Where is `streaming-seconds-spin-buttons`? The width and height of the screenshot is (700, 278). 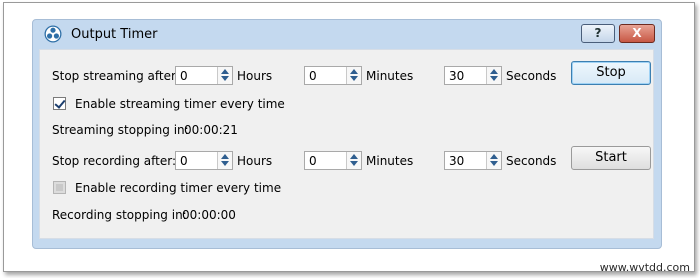 streaming-seconds-spin-buttons is located at coordinates (493, 75).